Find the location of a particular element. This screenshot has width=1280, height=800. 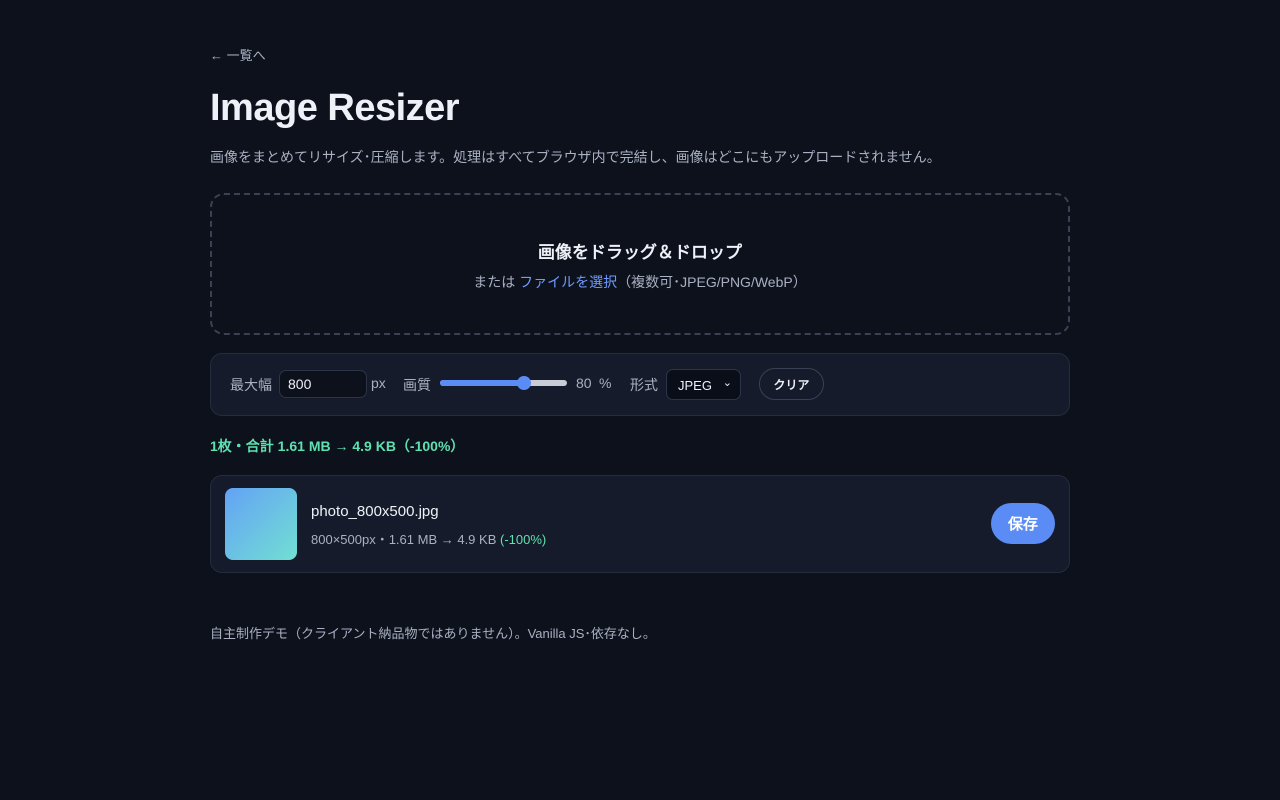

format-select: JPEG ⌄ is located at coordinates (703, 384).